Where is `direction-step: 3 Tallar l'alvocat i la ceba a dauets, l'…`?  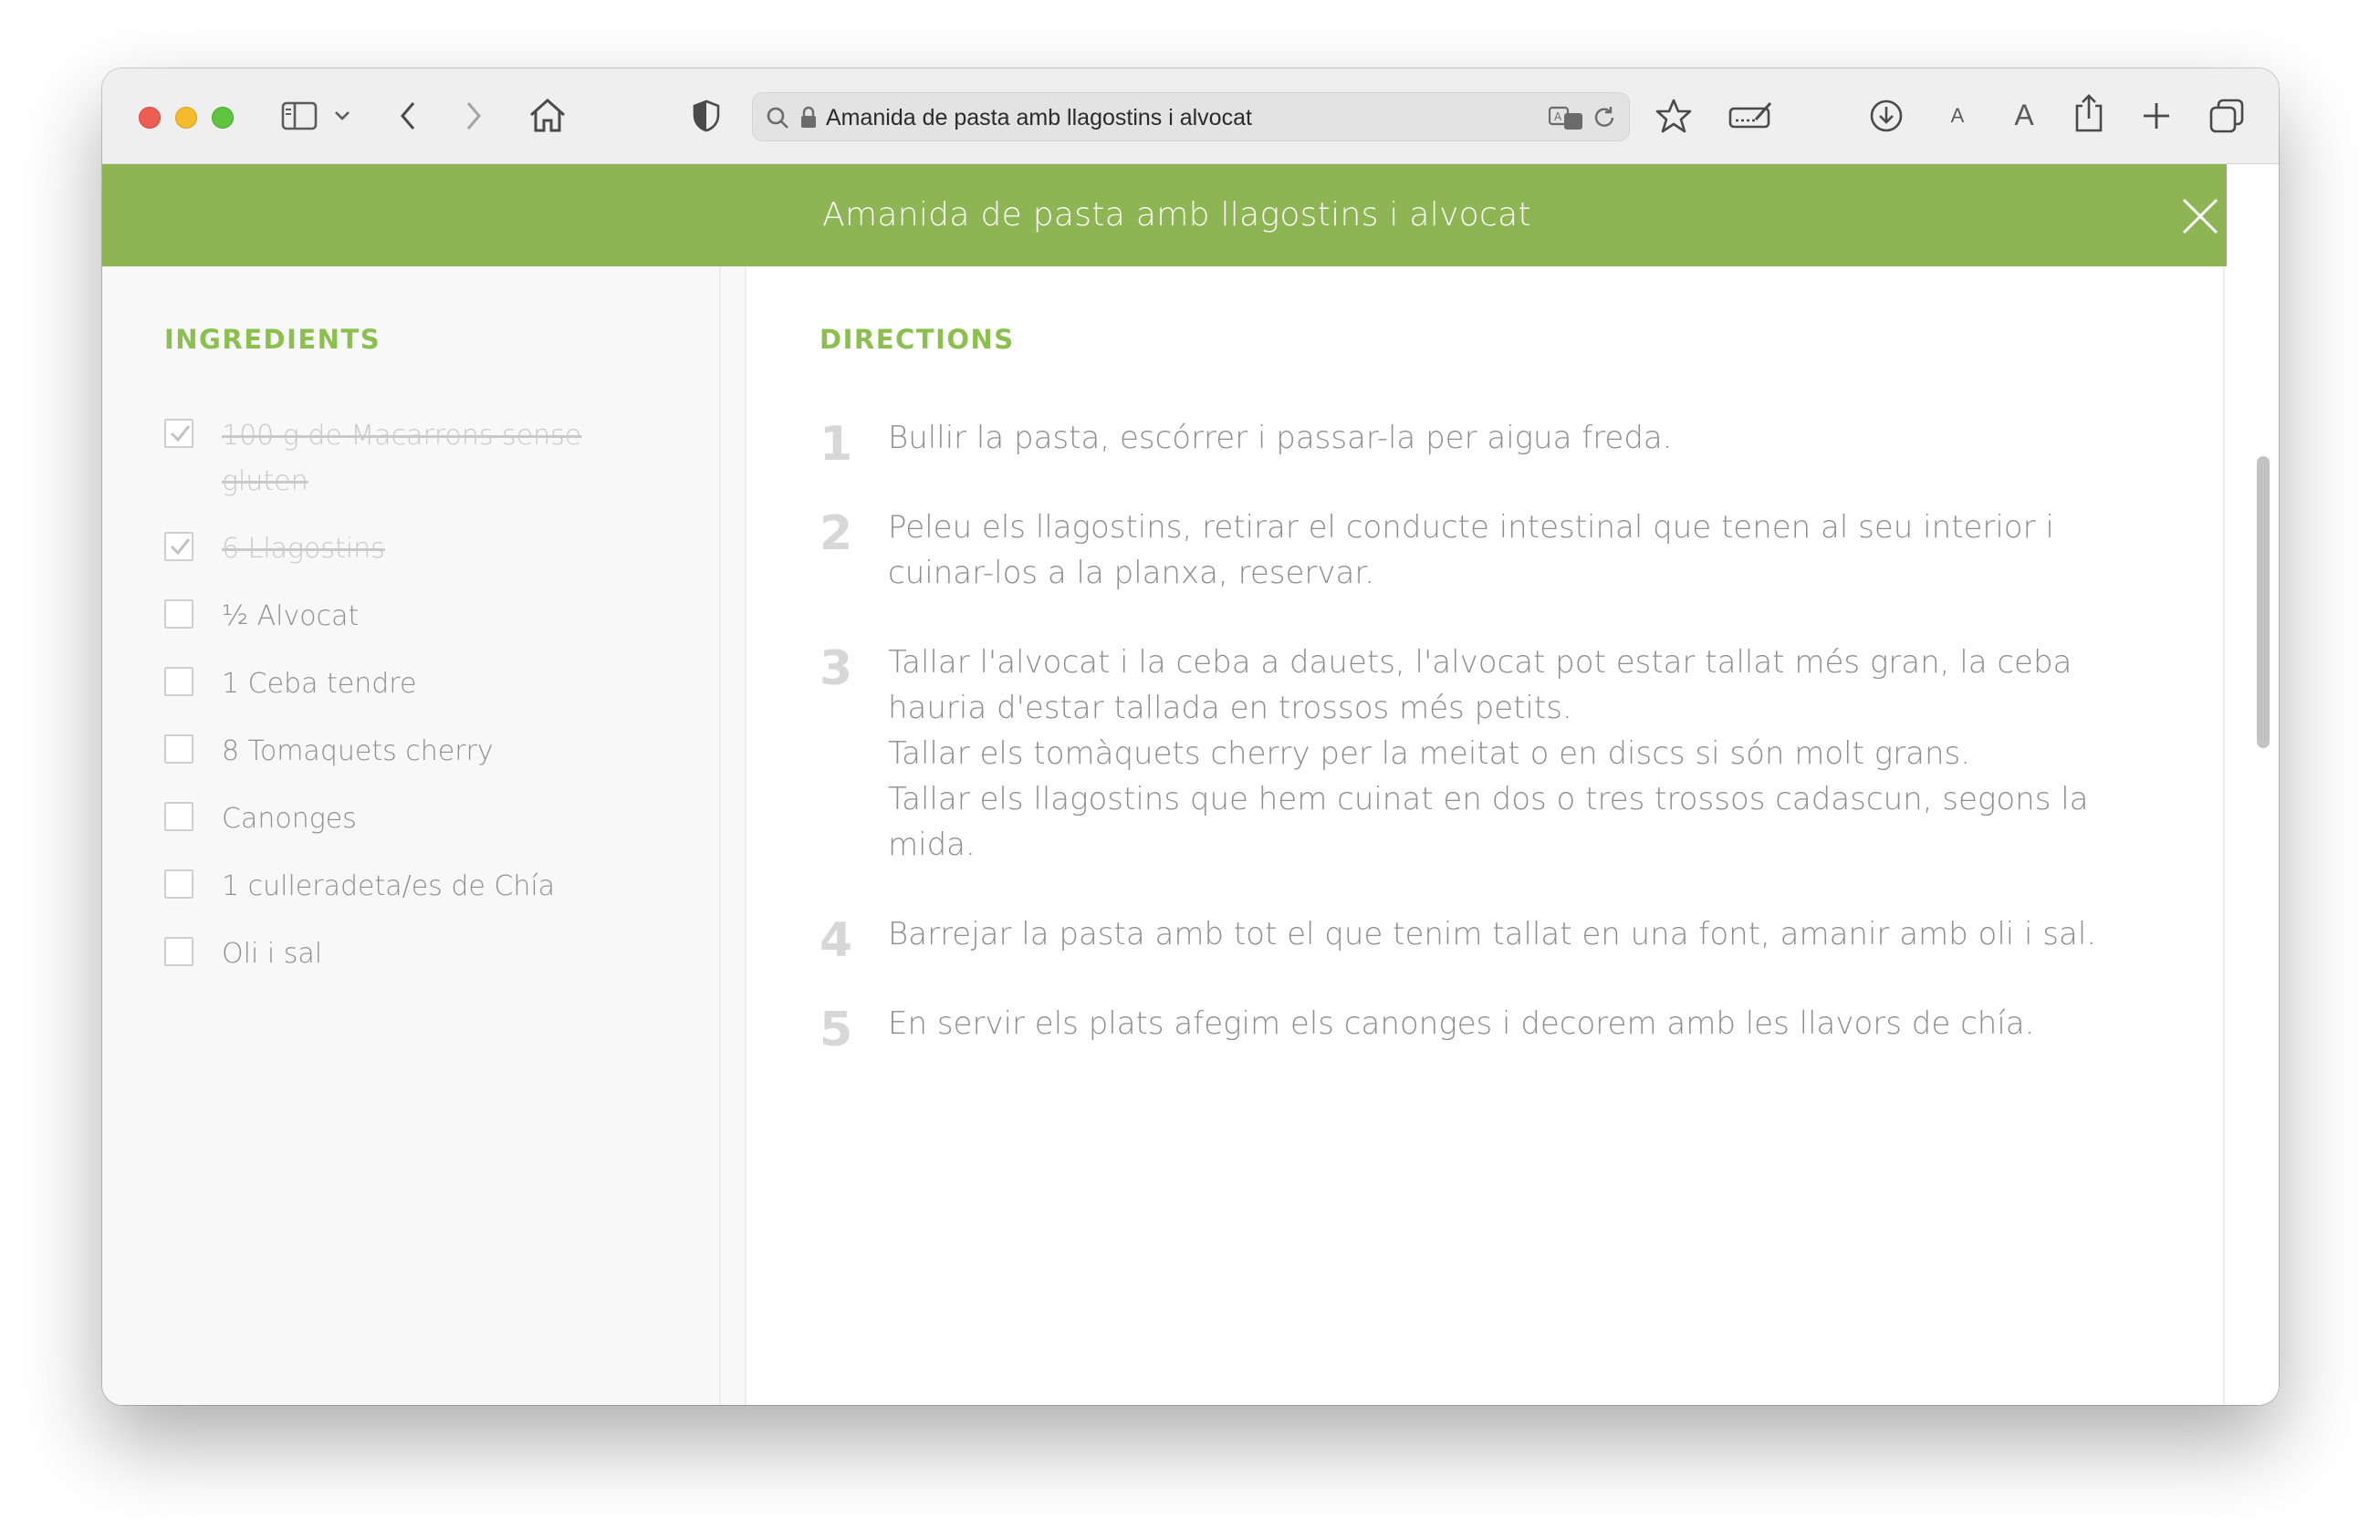
direction-step: 3 Tallar l'alvocat i la ceba a dauets, l'… is located at coordinates (1467, 754).